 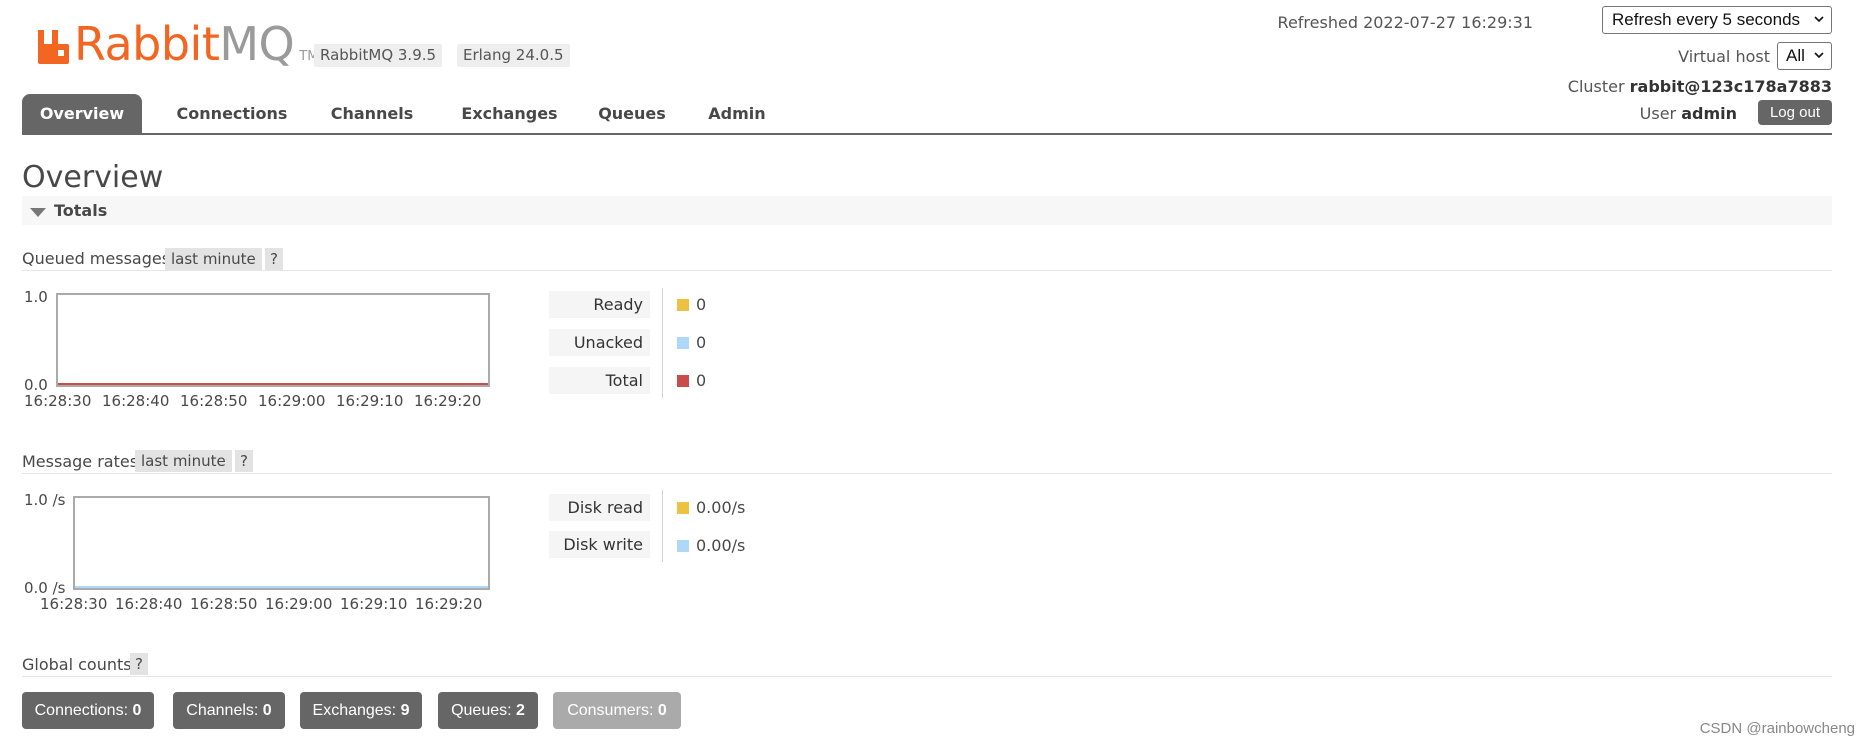 What do you see at coordinates (513, 55) in the screenshot?
I see `erlang-version: Erlang 24.0.5` at bounding box center [513, 55].